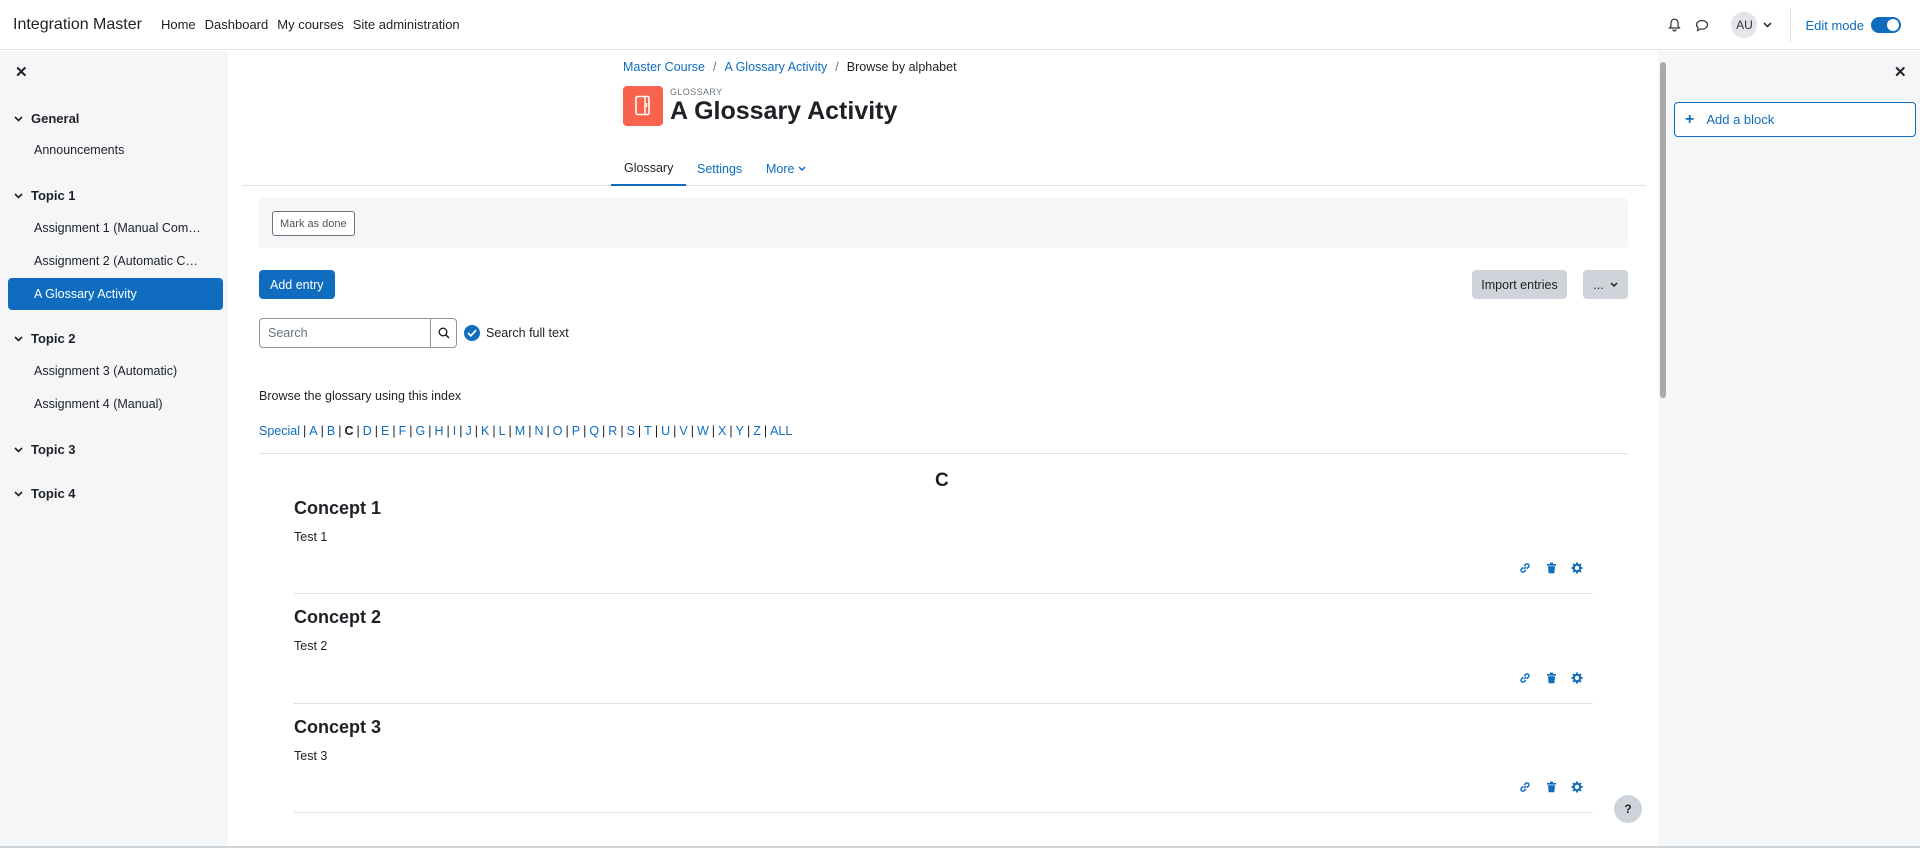 This screenshot has height=848, width=1920. What do you see at coordinates (631, 431) in the screenshot?
I see `alphabet-letter-s: S` at bounding box center [631, 431].